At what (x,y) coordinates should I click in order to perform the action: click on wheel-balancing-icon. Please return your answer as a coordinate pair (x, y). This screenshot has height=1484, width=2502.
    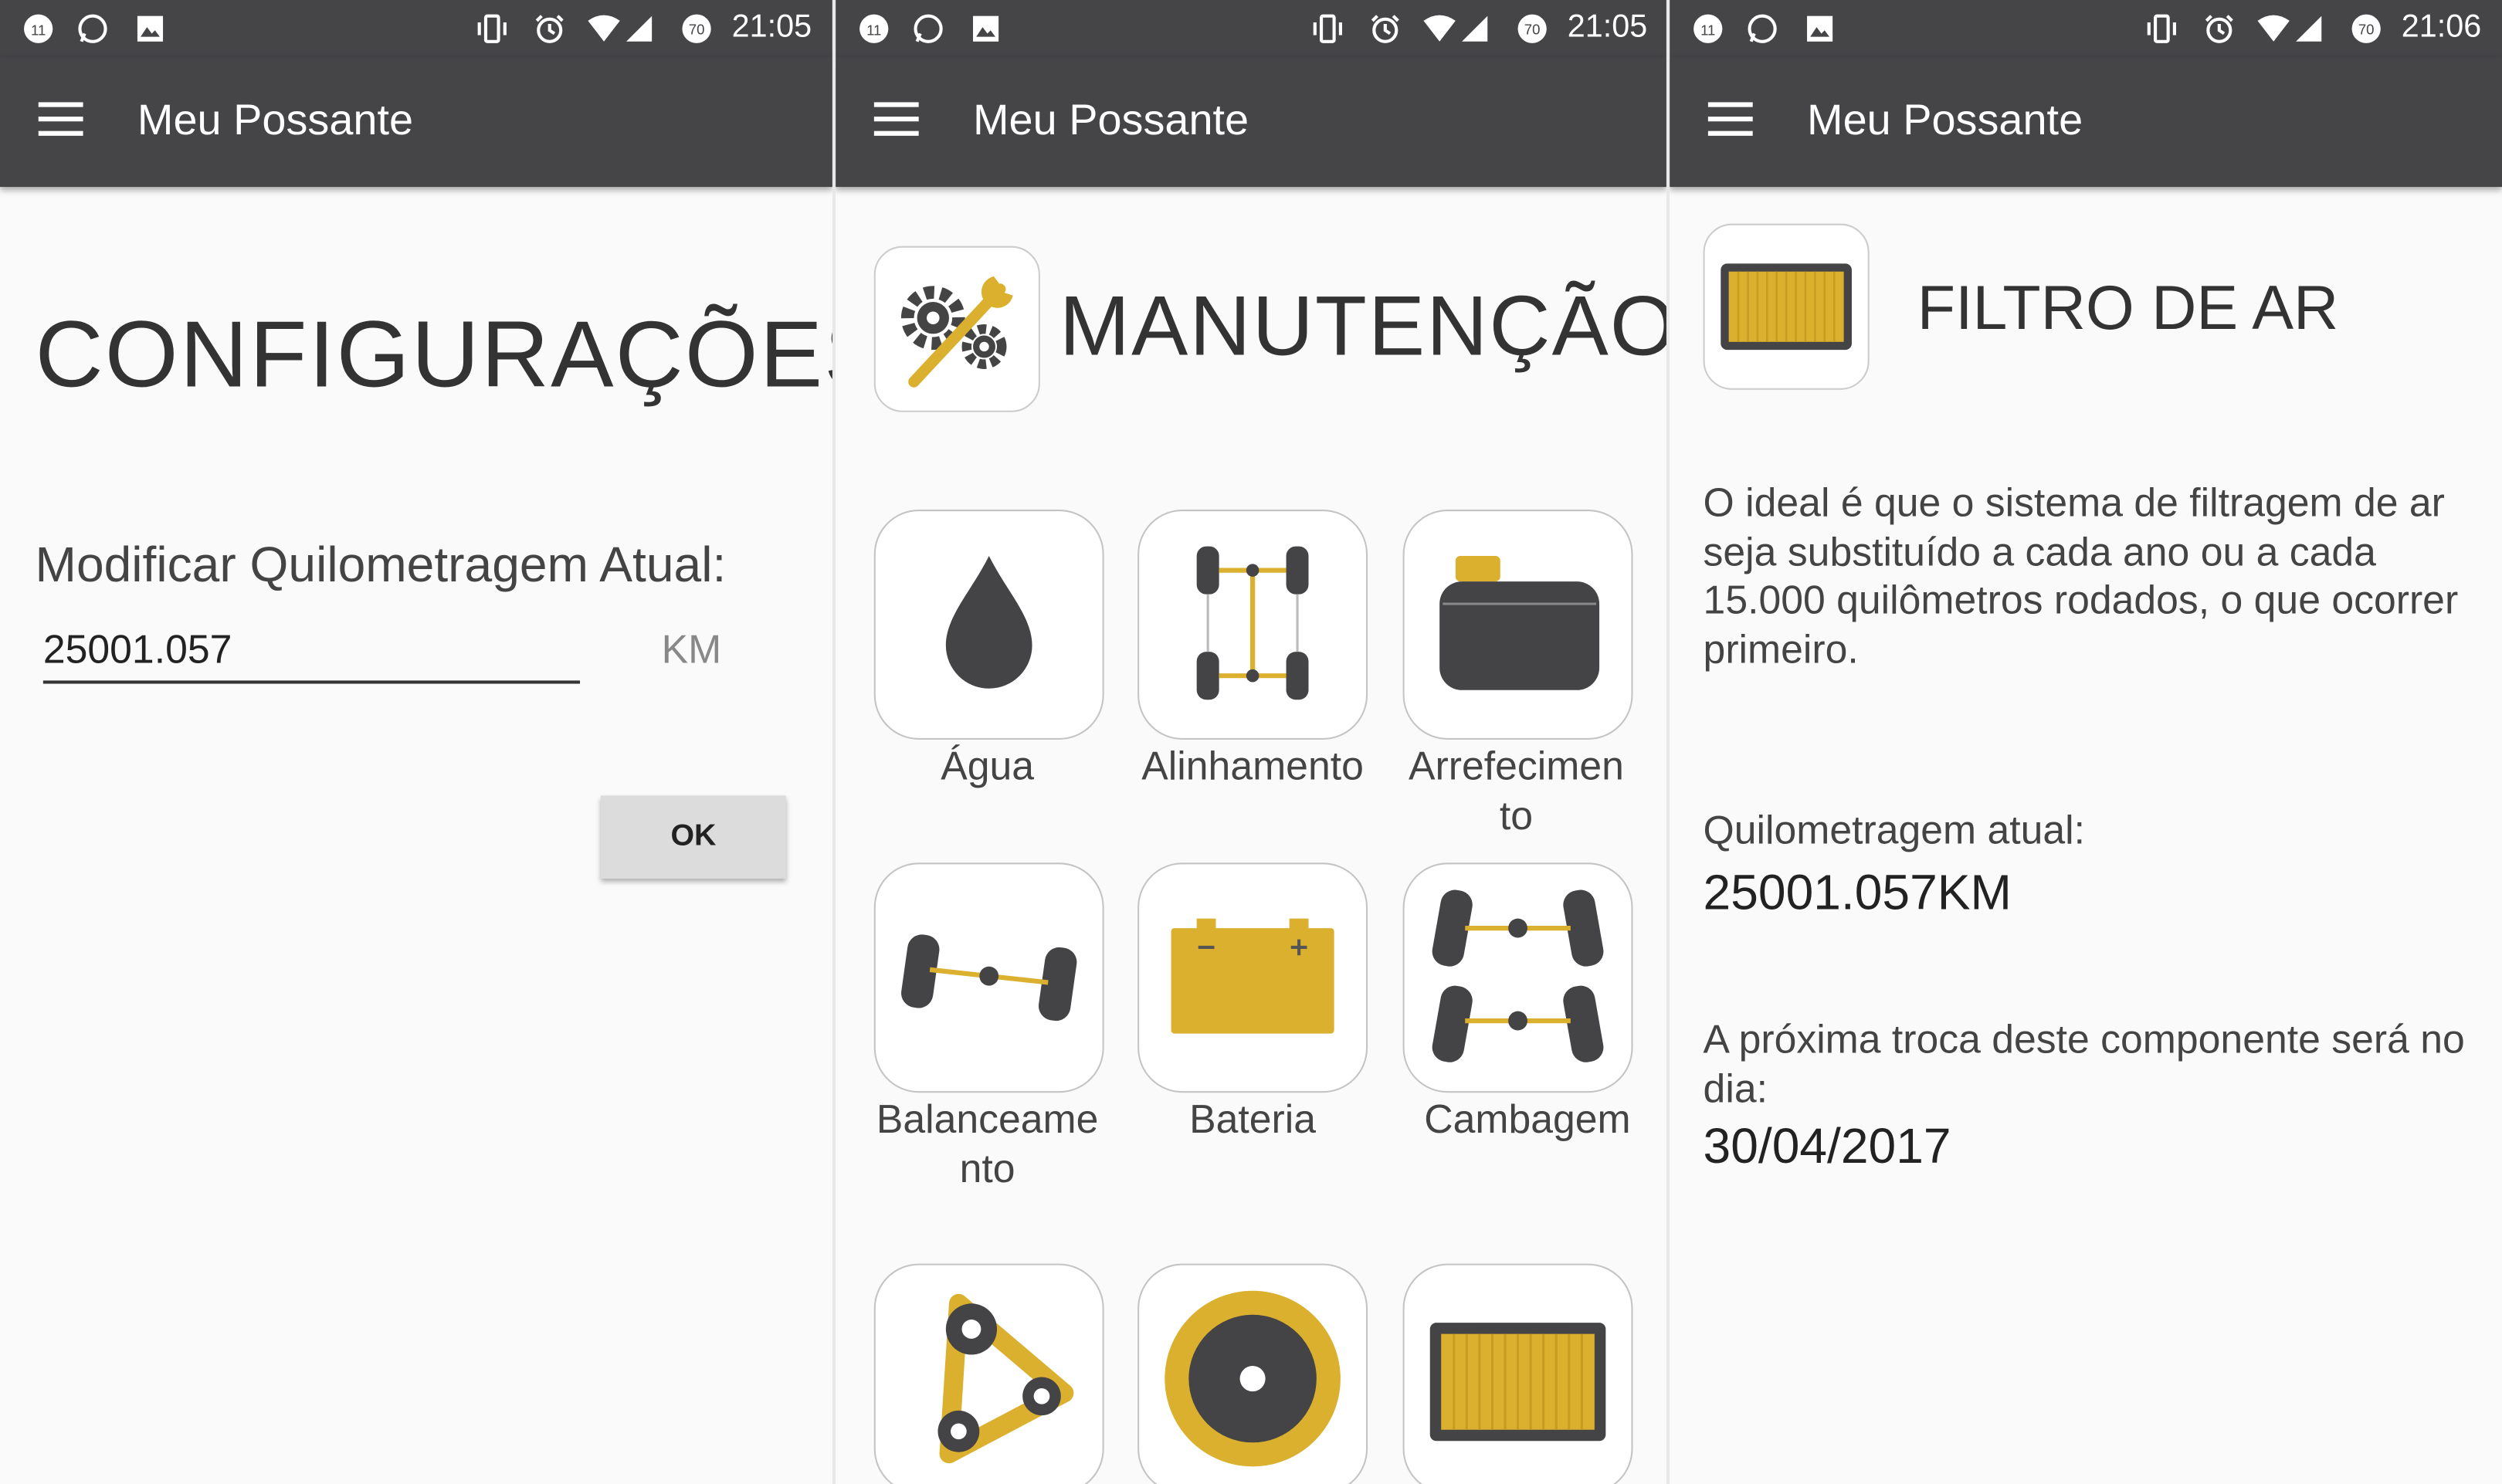
    Looking at the image, I should click on (989, 978).